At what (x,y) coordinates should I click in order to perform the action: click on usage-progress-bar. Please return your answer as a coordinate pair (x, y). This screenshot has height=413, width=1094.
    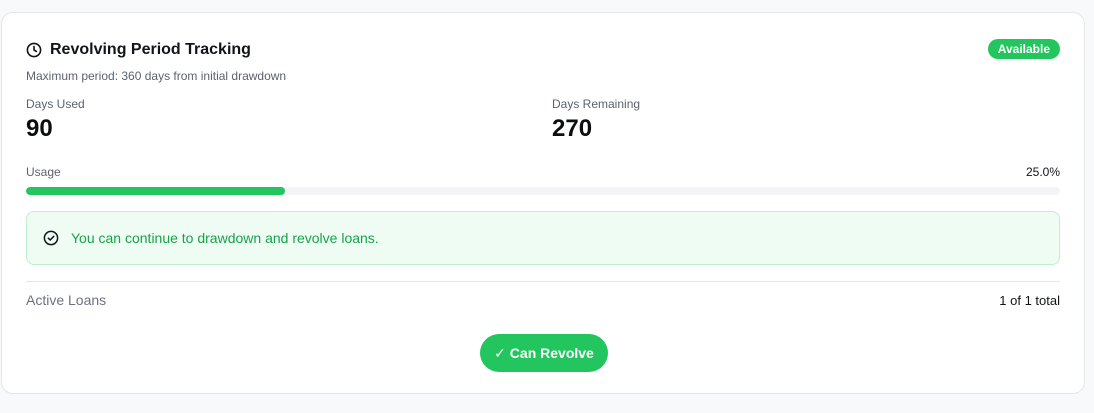
    Looking at the image, I should click on (543, 191).